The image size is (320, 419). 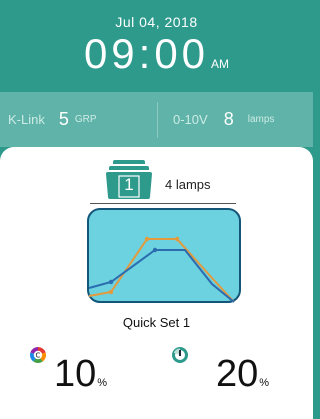 I want to click on svg-text: C, so click(x=38, y=356).